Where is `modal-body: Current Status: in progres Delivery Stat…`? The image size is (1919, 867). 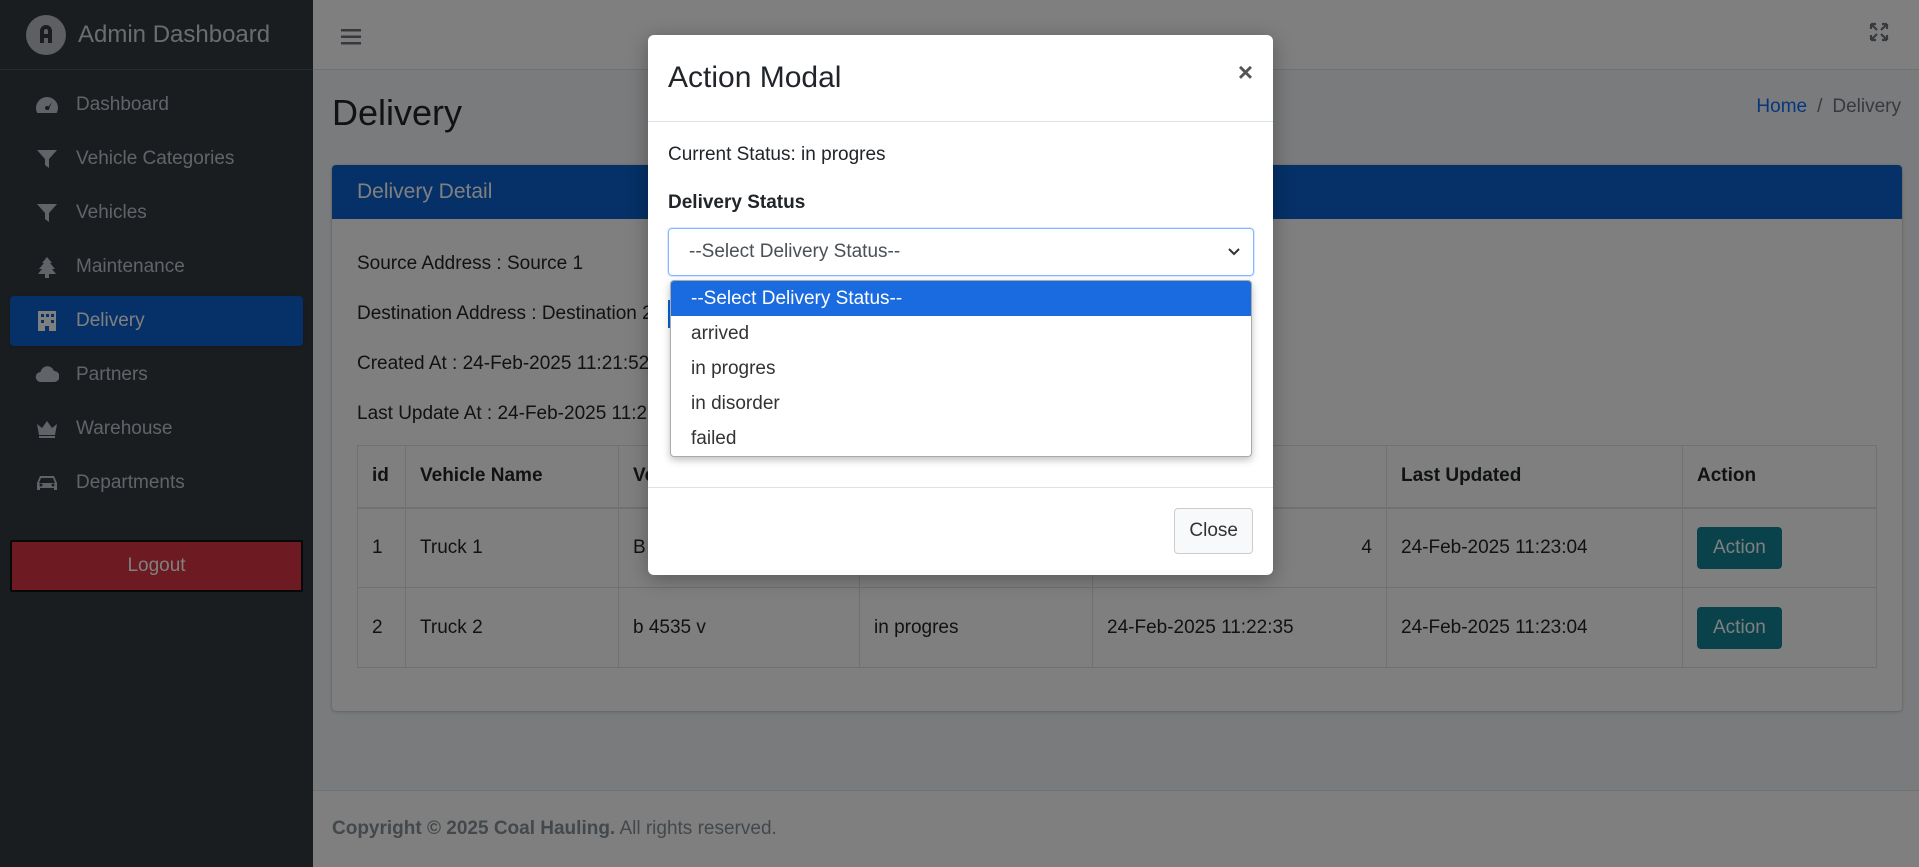
modal-body: Current Status: in progres Delivery Stat… is located at coordinates (960, 210).